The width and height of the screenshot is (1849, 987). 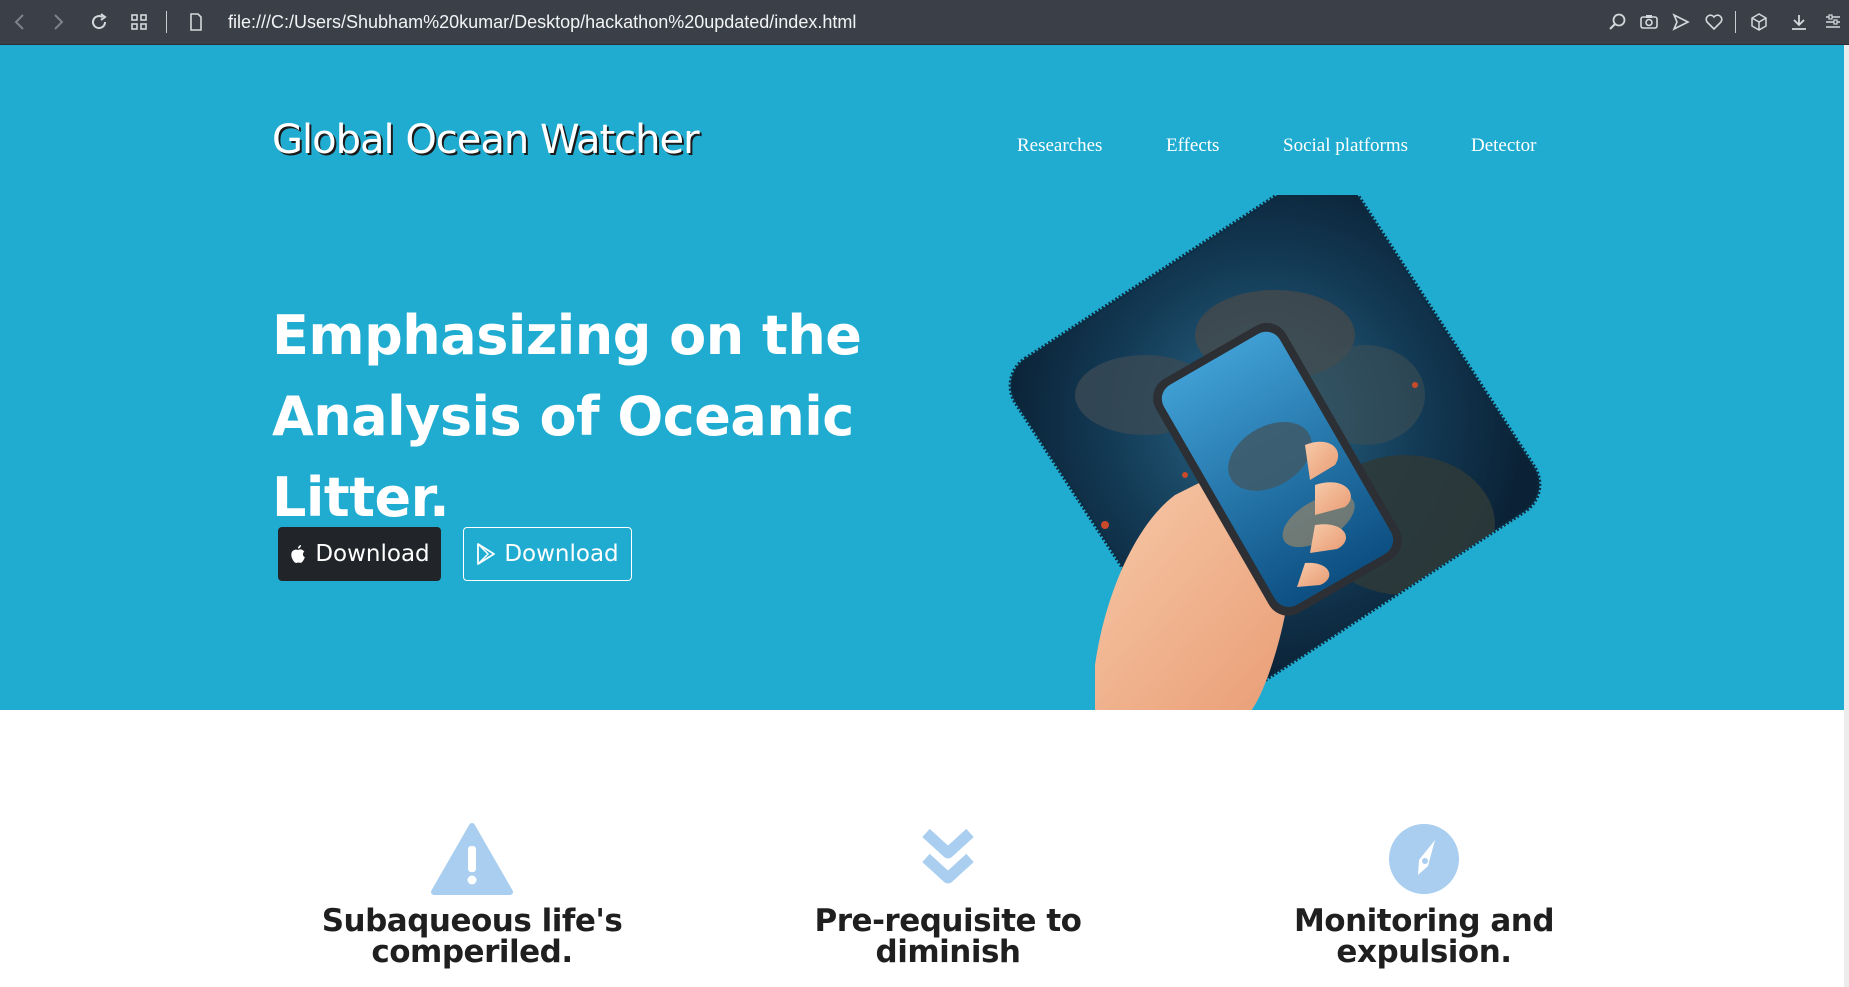 What do you see at coordinates (1714, 22) in the screenshot?
I see `heart-icon` at bounding box center [1714, 22].